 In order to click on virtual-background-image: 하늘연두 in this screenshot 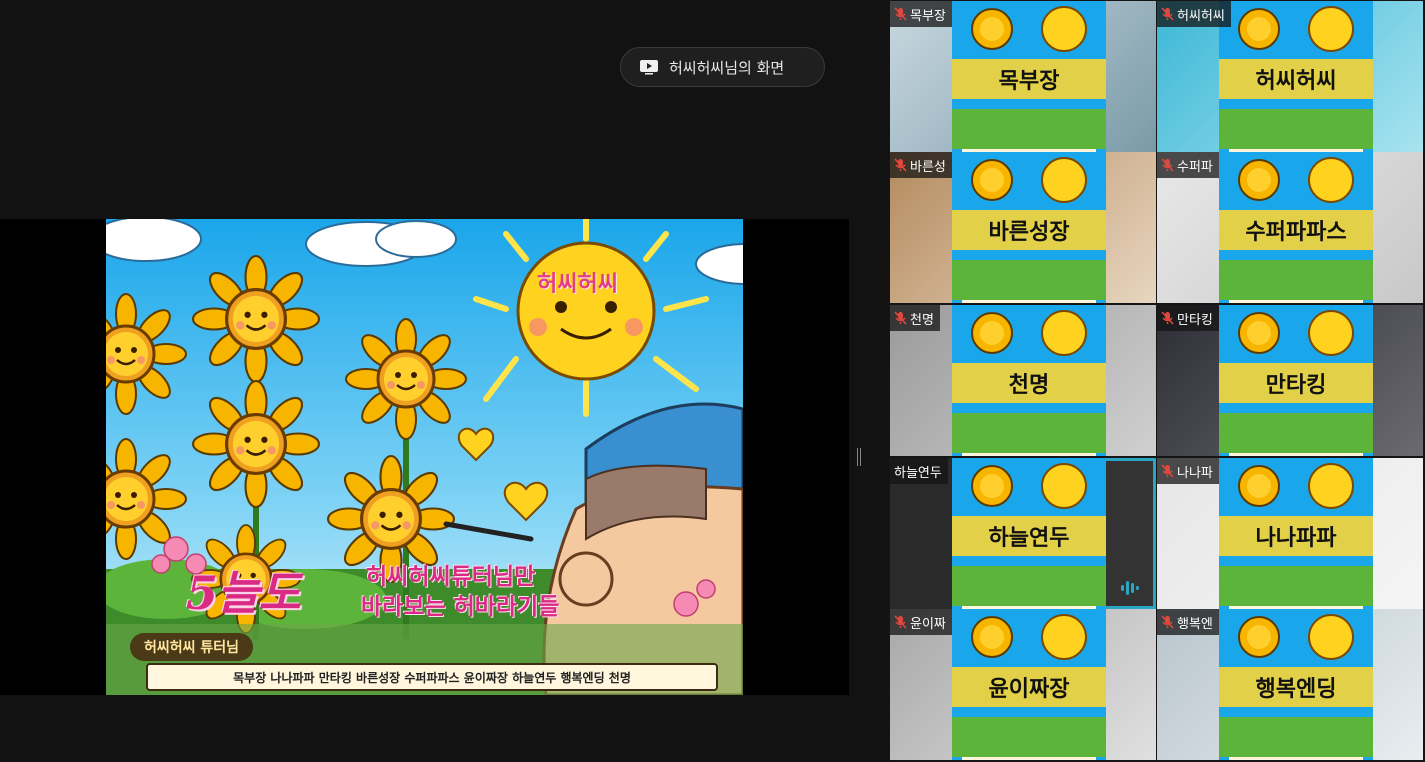, I will do `click(1029, 533)`.